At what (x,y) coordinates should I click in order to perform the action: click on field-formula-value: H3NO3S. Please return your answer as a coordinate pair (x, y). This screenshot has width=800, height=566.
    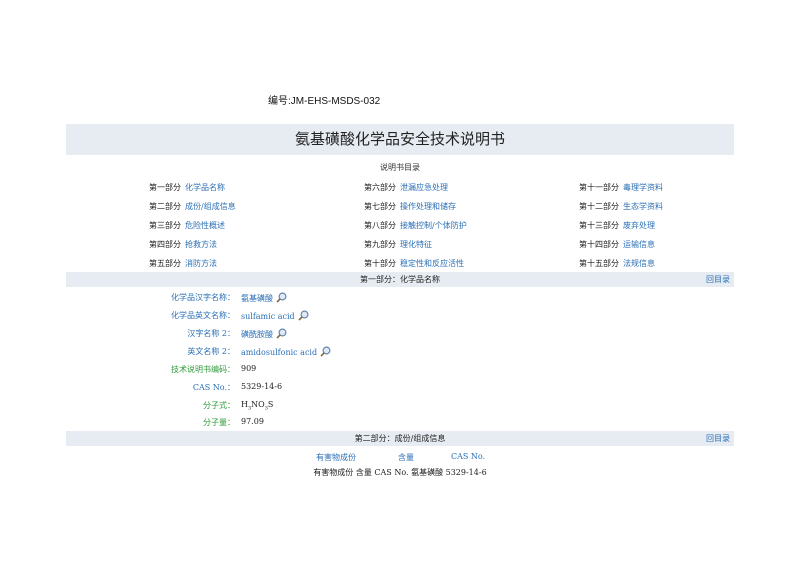
    Looking at the image, I should click on (257, 406).